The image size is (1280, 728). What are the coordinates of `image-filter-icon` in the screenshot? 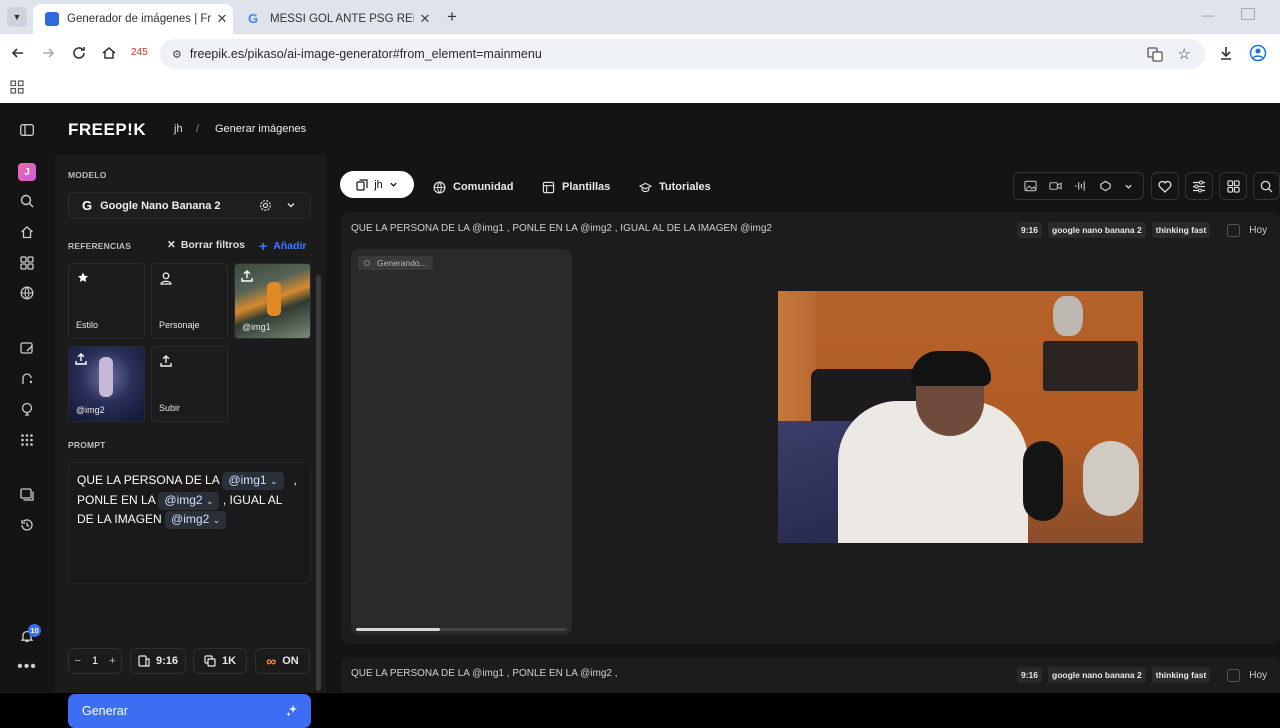 It's located at (1030, 186).